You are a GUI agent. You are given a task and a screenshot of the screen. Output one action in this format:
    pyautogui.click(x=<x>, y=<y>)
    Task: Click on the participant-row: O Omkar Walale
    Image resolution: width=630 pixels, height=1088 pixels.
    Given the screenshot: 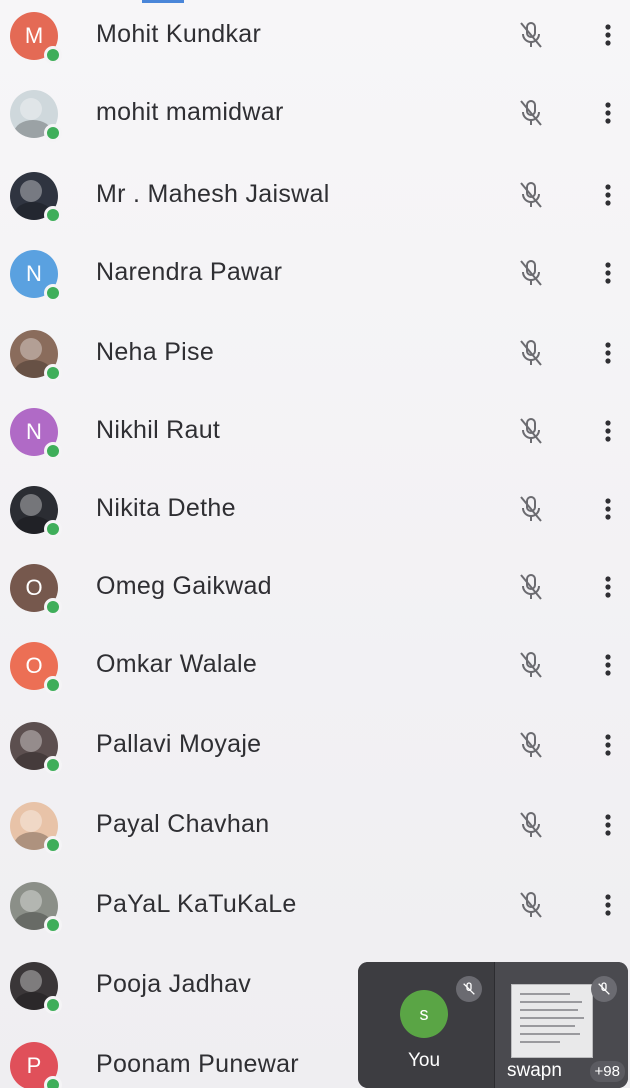 What is the action you would take?
    pyautogui.click(x=315, y=665)
    